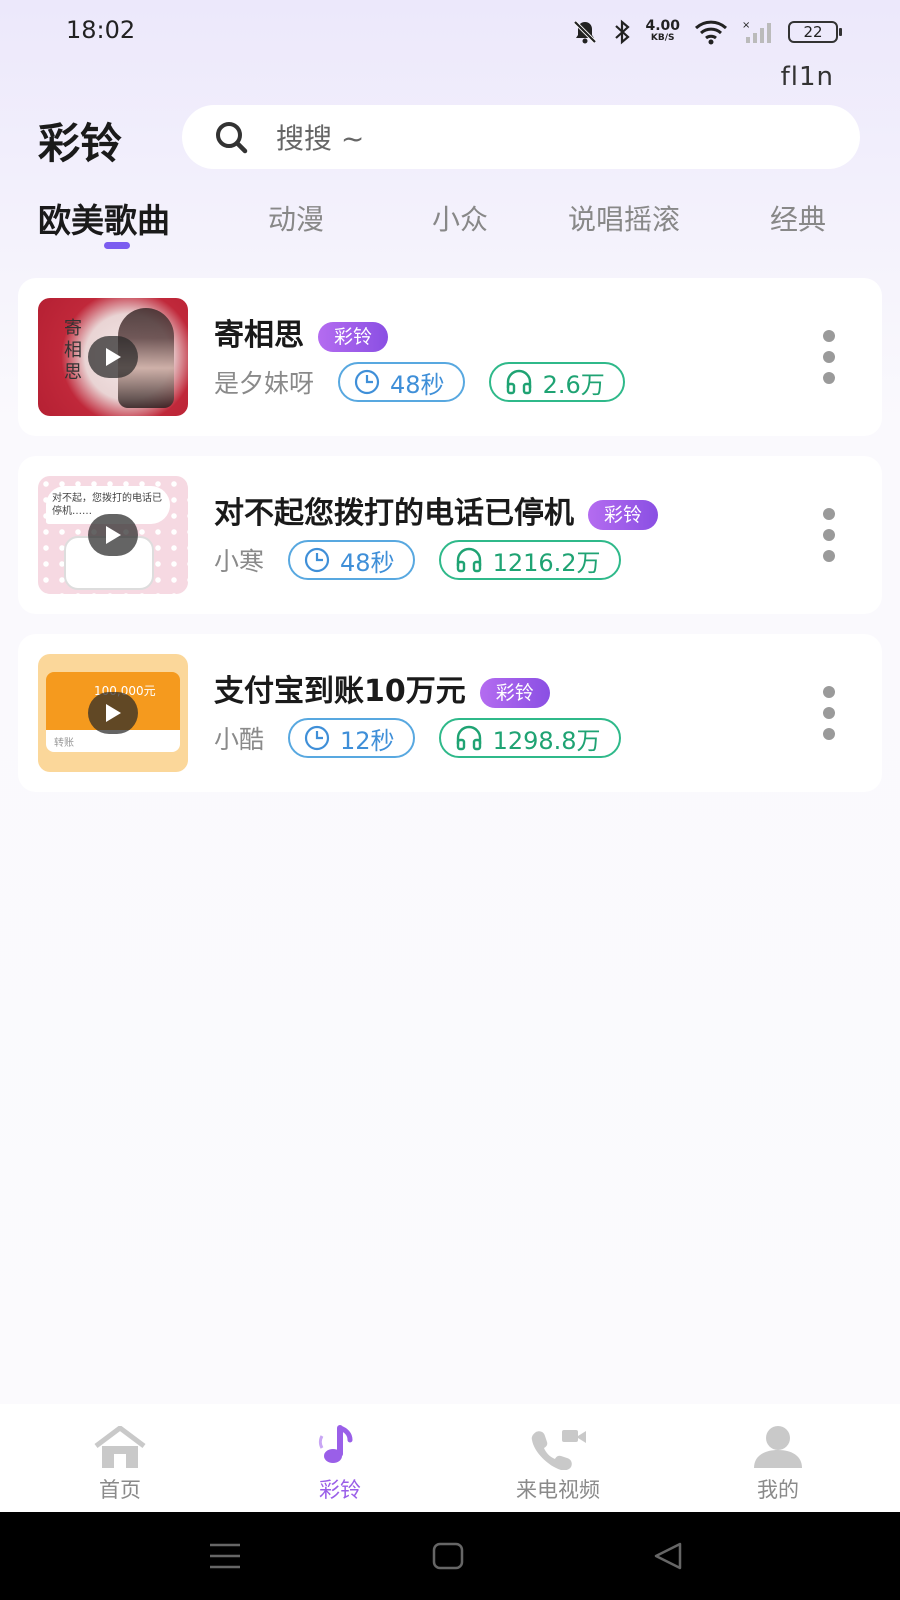 This screenshot has width=900, height=1600. I want to click on status-icons: 4.00 KB/S × 22, so click(706, 32).